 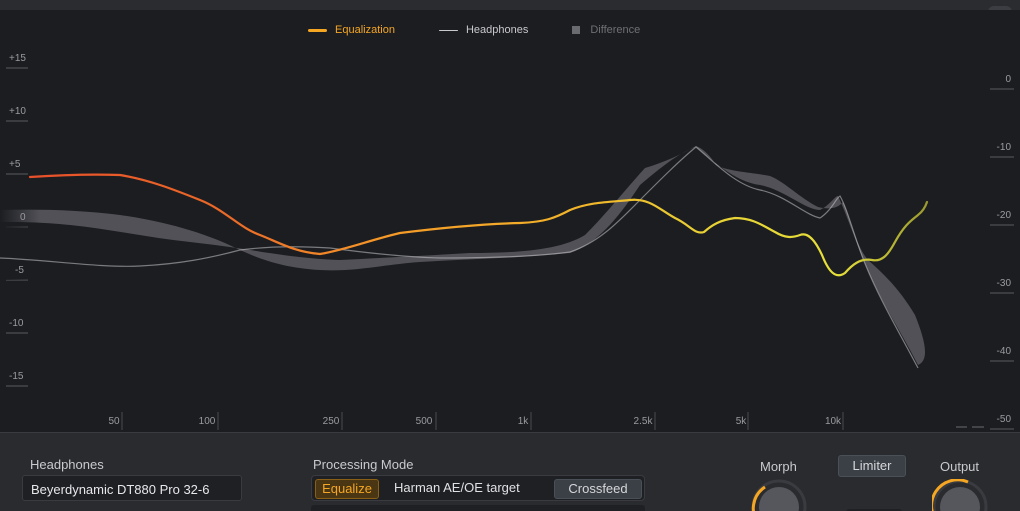 I want to click on freq-axis-label: 100, so click(x=207, y=421).